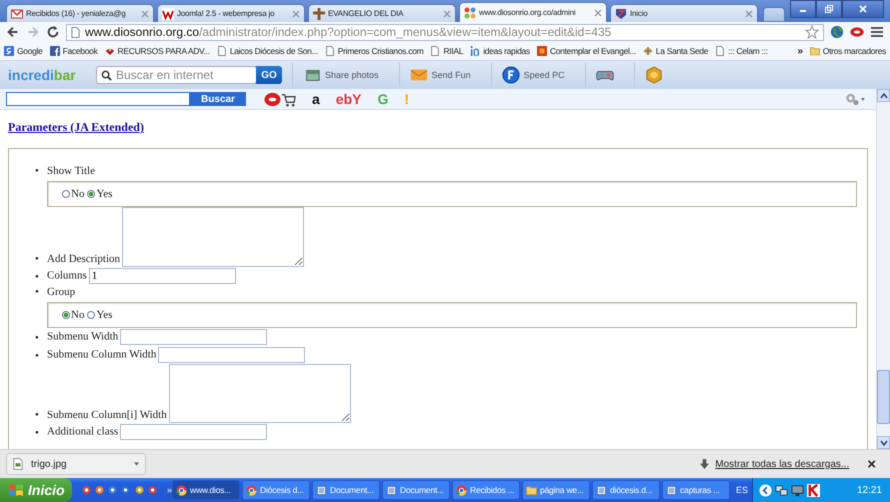  I want to click on caret-icon, so click(136, 464).